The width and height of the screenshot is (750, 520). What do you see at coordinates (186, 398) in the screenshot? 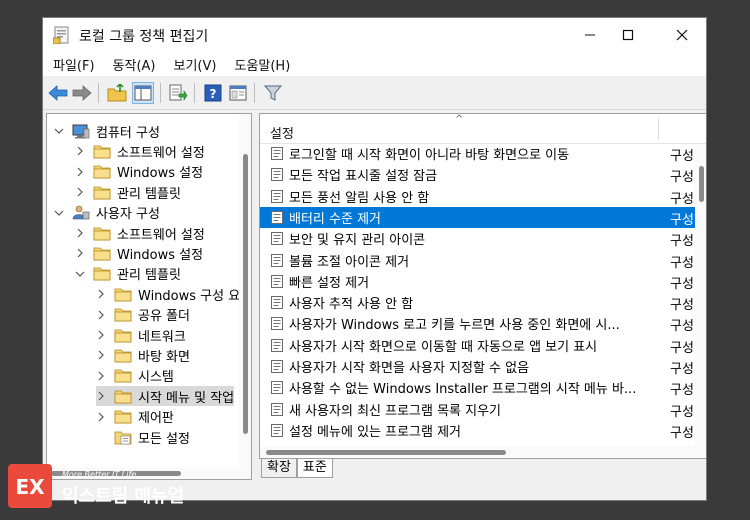
I see `tree-item-label: 시작 메뉴 및 작업` at bounding box center [186, 398].